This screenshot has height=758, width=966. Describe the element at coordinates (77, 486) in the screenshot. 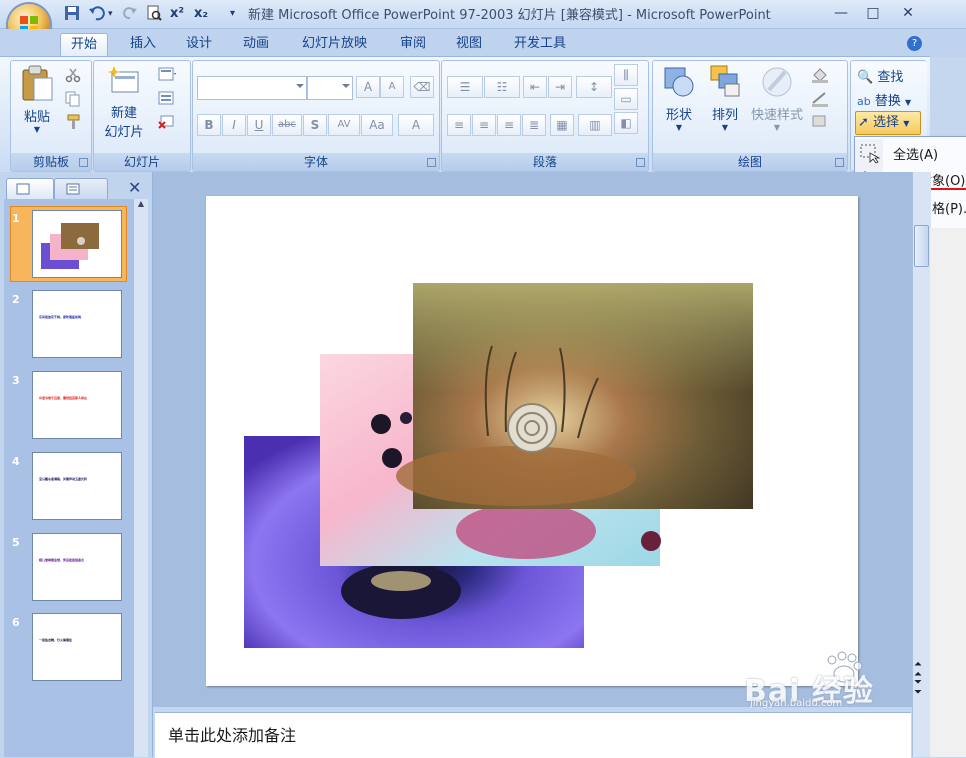

I see `slide-thumbnail-4: 宝马雕车香满路，凤箫声动玉壶光转` at that location.